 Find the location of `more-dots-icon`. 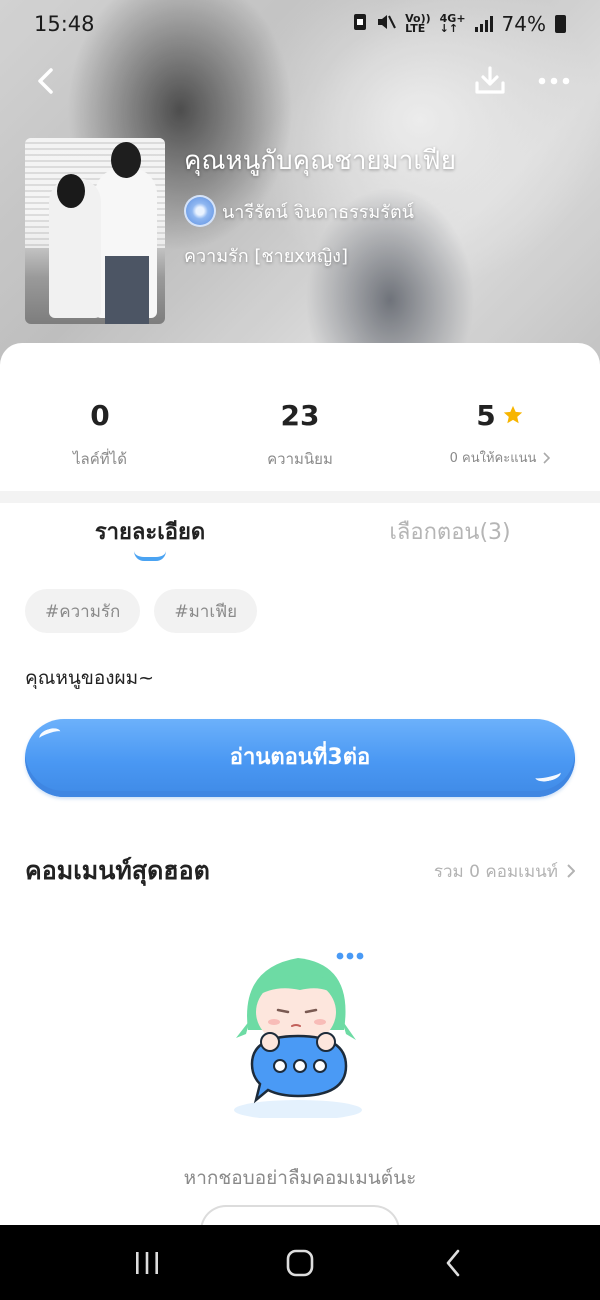

more-dots-icon is located at coordinates (554, 81).